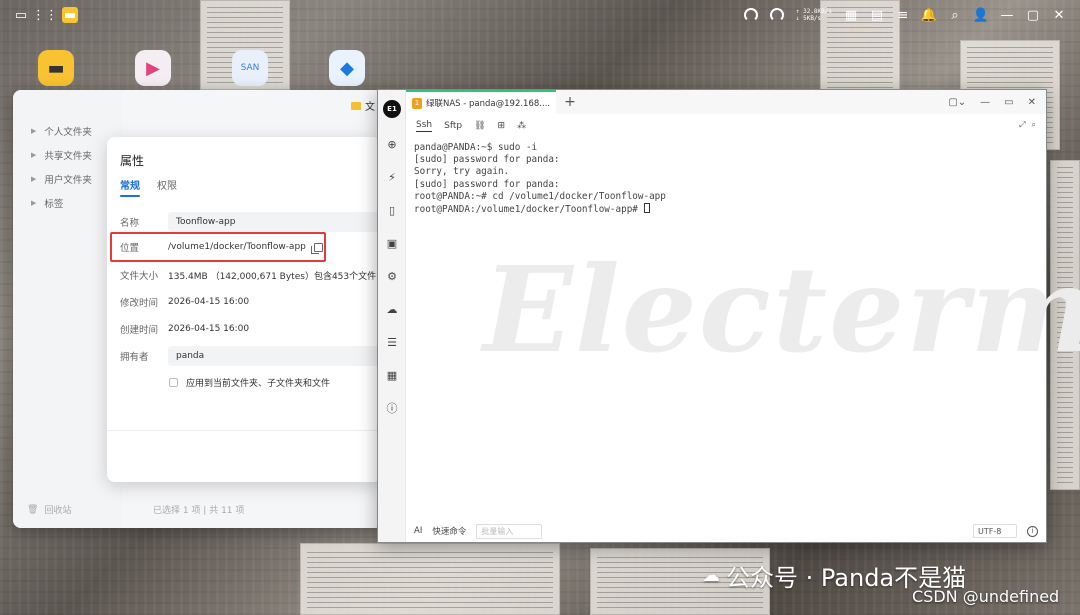 This screenshot has height=615, width=1080. What do you see at coordinates (509, 531) in the screenshot?
I see `batch-input: 批量输入` at bounding box center [509, 531].